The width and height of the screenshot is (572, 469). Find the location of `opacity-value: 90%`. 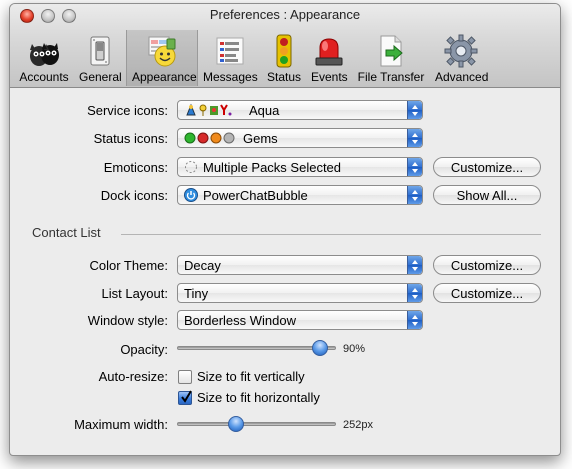

opacity-value: 90% is located at coordinates (354, 349).